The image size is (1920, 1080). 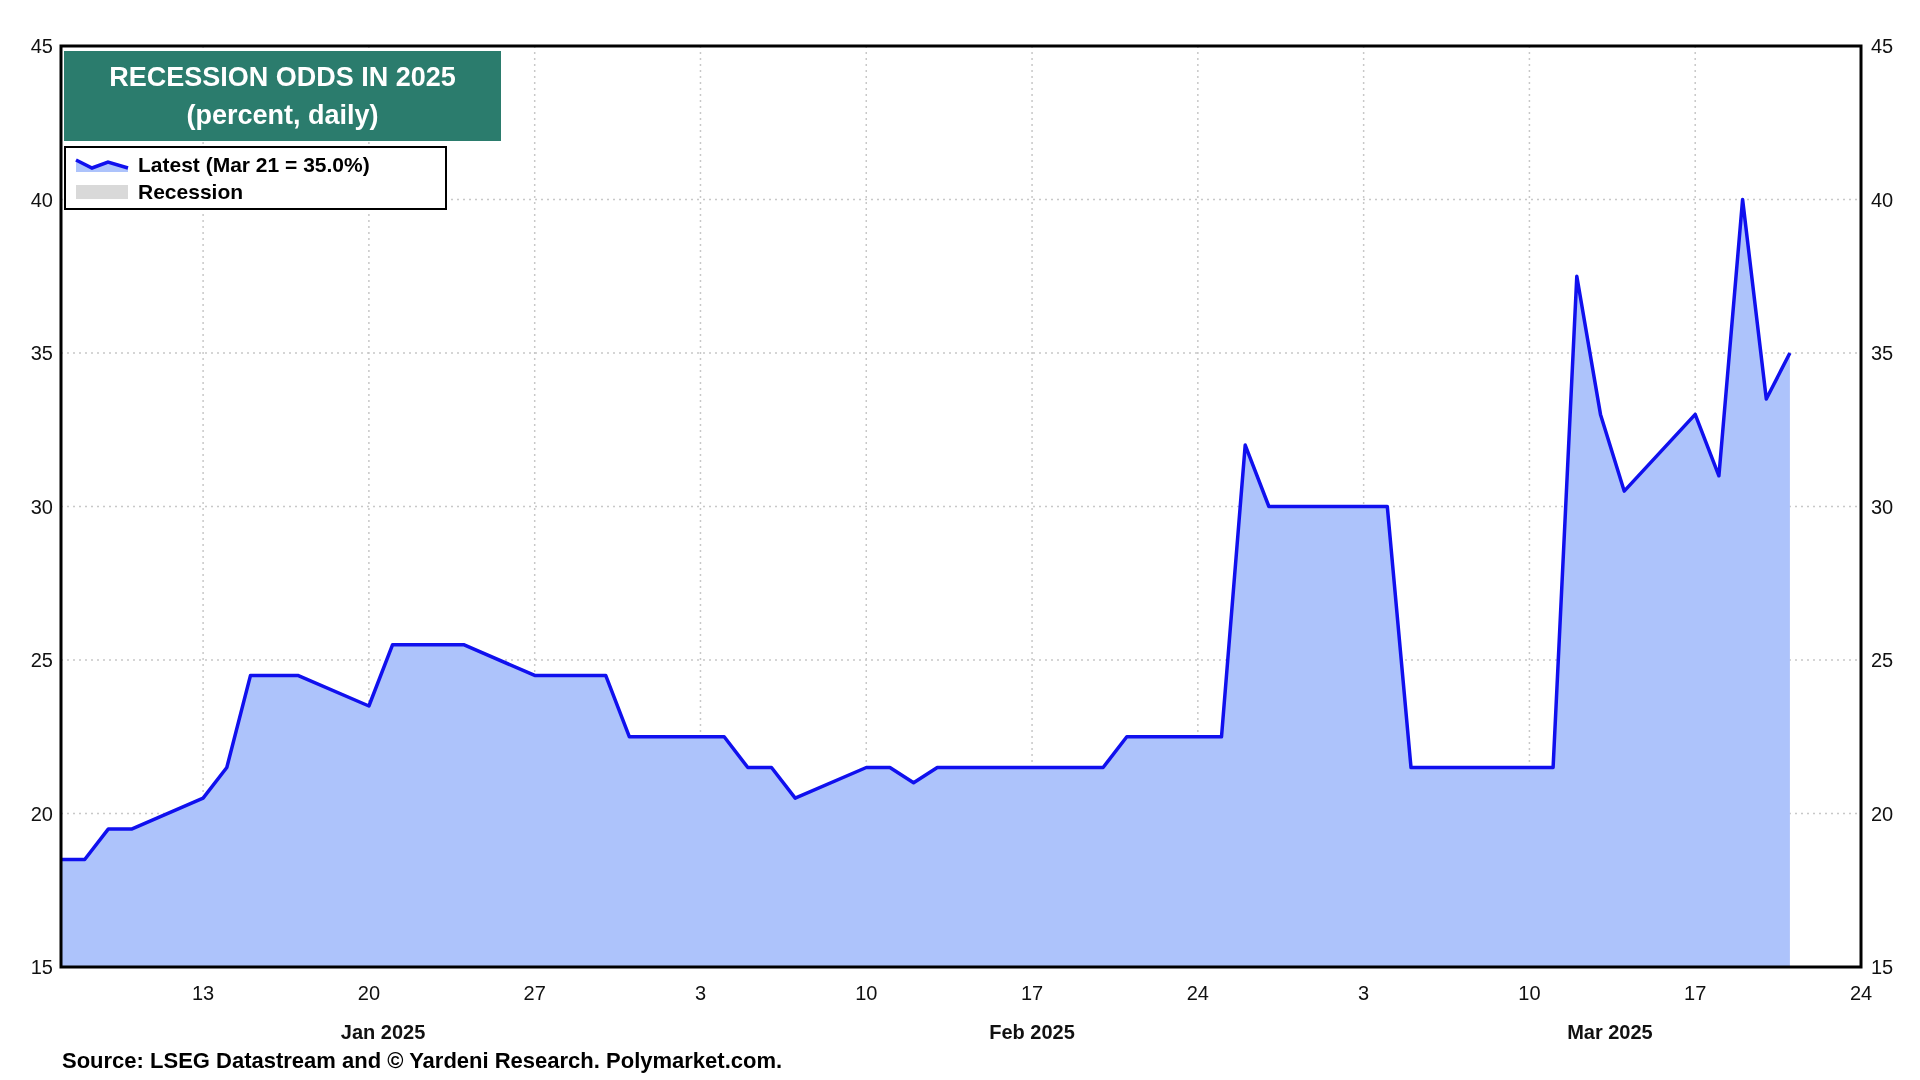 What do you see at coordinates (191, 191) in the screenshot?
I see `legend-label: Recession` at bounding box center [191, 191].